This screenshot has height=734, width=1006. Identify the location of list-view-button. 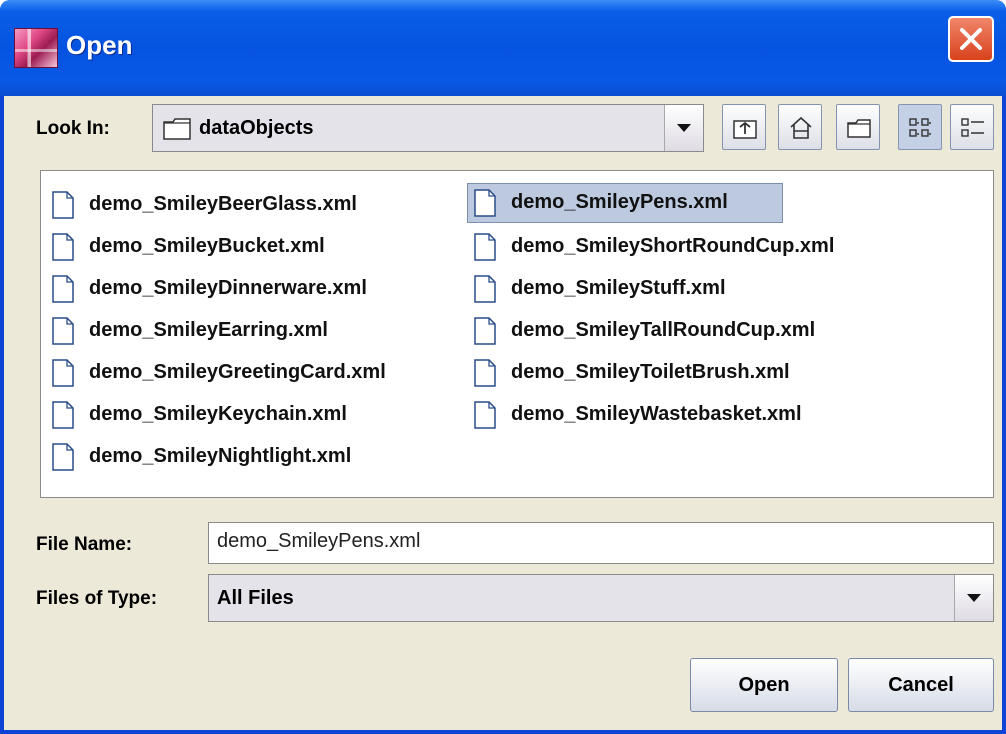
(920, 127).